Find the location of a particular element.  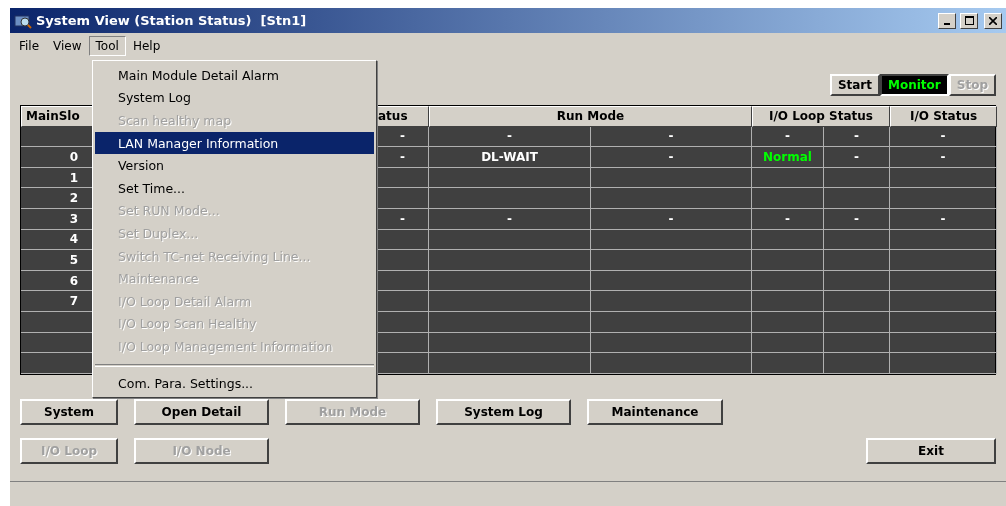

action-button: Maintenance is located at coordinates (655, 411).